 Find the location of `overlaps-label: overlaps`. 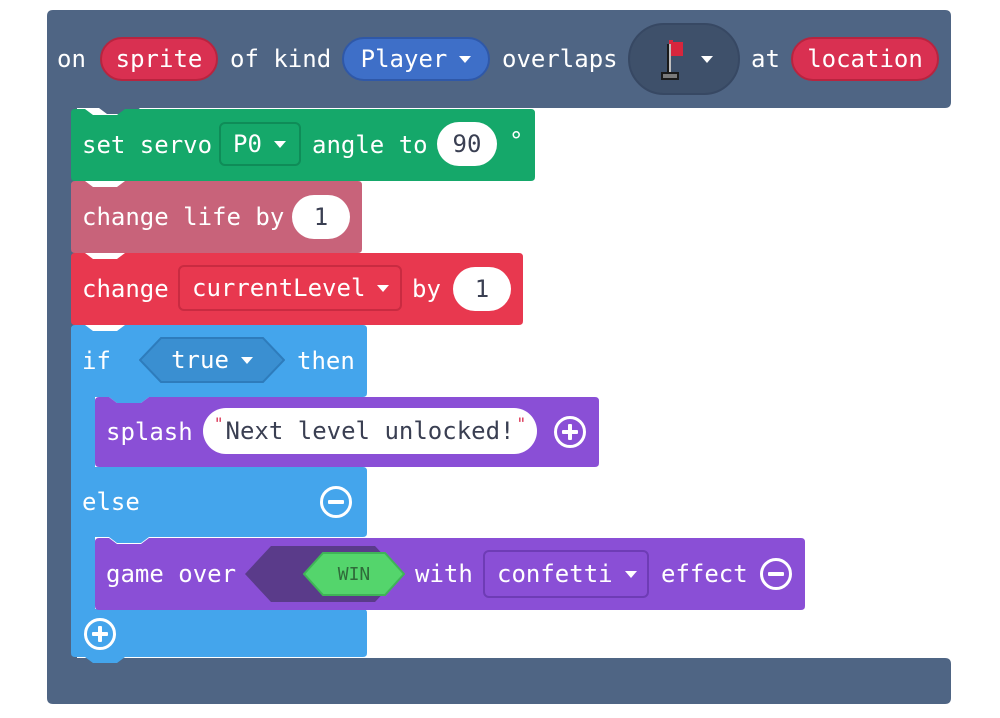

overlaps-label: overlaps is located at coordinates (560, 59).